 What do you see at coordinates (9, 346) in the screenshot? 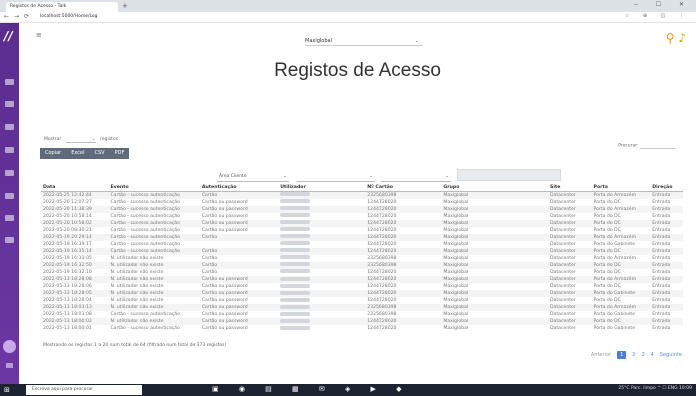
I see `avatar` at bounding box center [9, 346].